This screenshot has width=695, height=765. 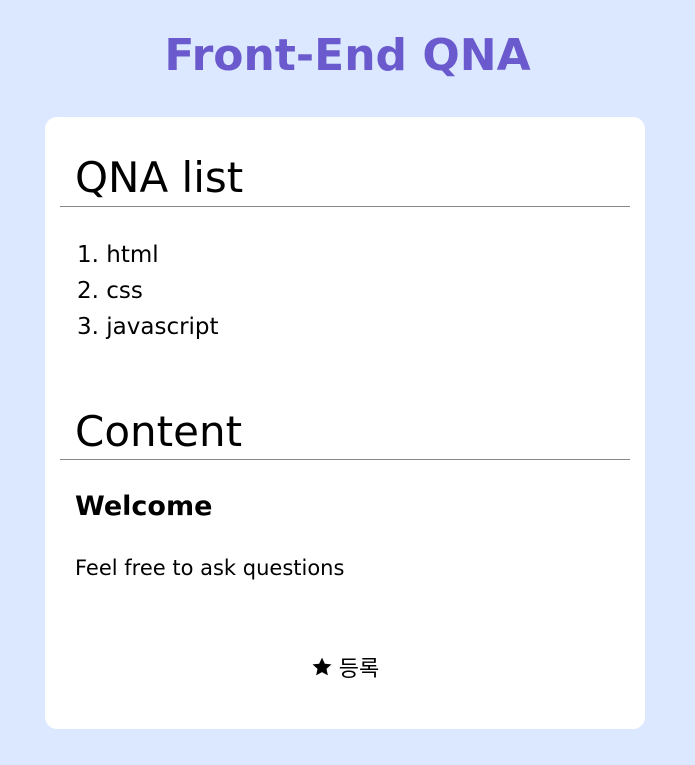 I want to click on qna-list-item-javascript: 3. javascript, so click(x=148, y=327).